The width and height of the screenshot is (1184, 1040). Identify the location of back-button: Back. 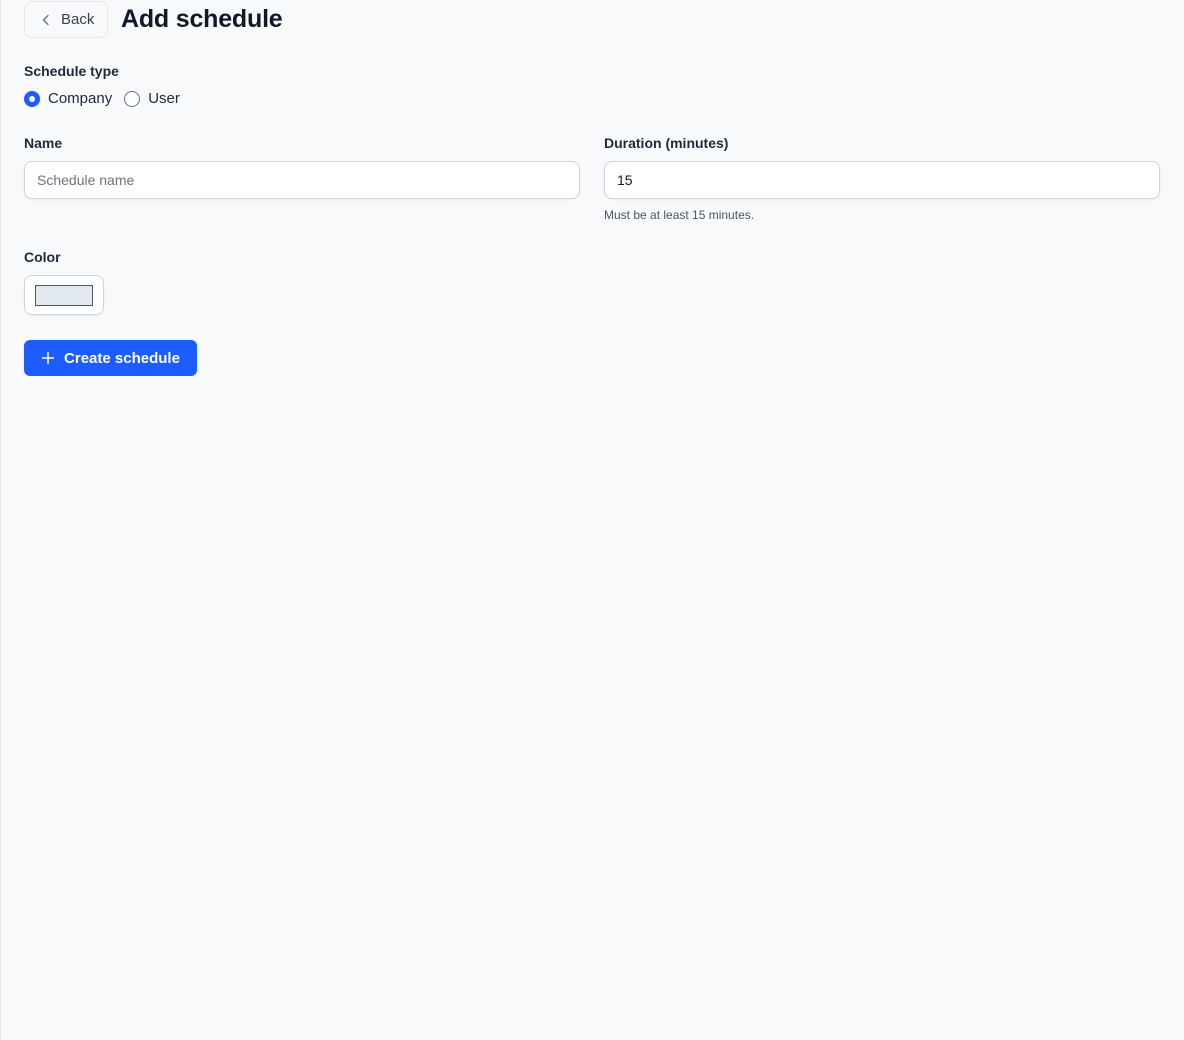
(66, 19).